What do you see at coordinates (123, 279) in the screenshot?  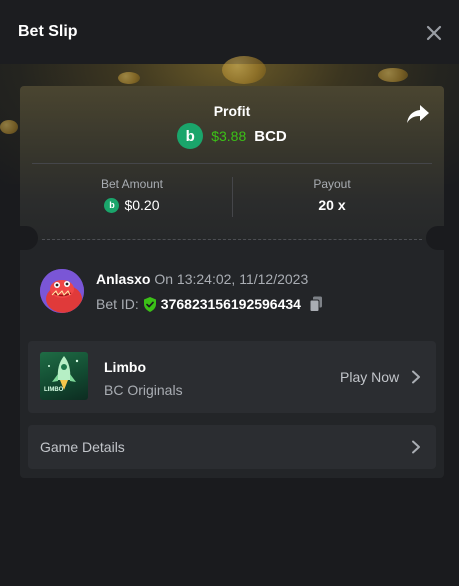 I see `username: Anlasxo` at bounding box center [123, 279].